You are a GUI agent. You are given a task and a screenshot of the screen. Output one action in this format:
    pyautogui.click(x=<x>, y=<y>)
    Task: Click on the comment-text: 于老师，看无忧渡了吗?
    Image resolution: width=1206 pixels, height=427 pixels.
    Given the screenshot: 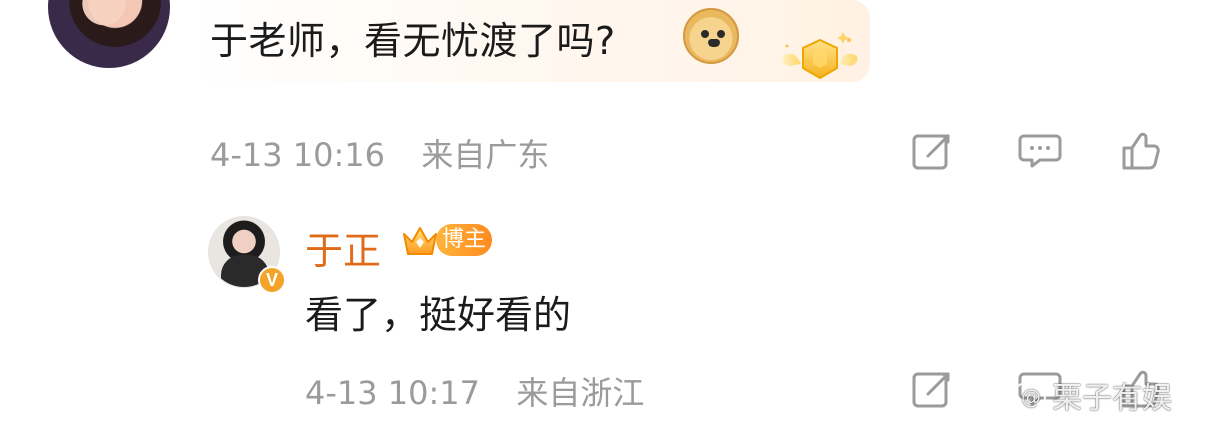 What is the action you would take?
    pyautogui.click(x=413, y=41)
    